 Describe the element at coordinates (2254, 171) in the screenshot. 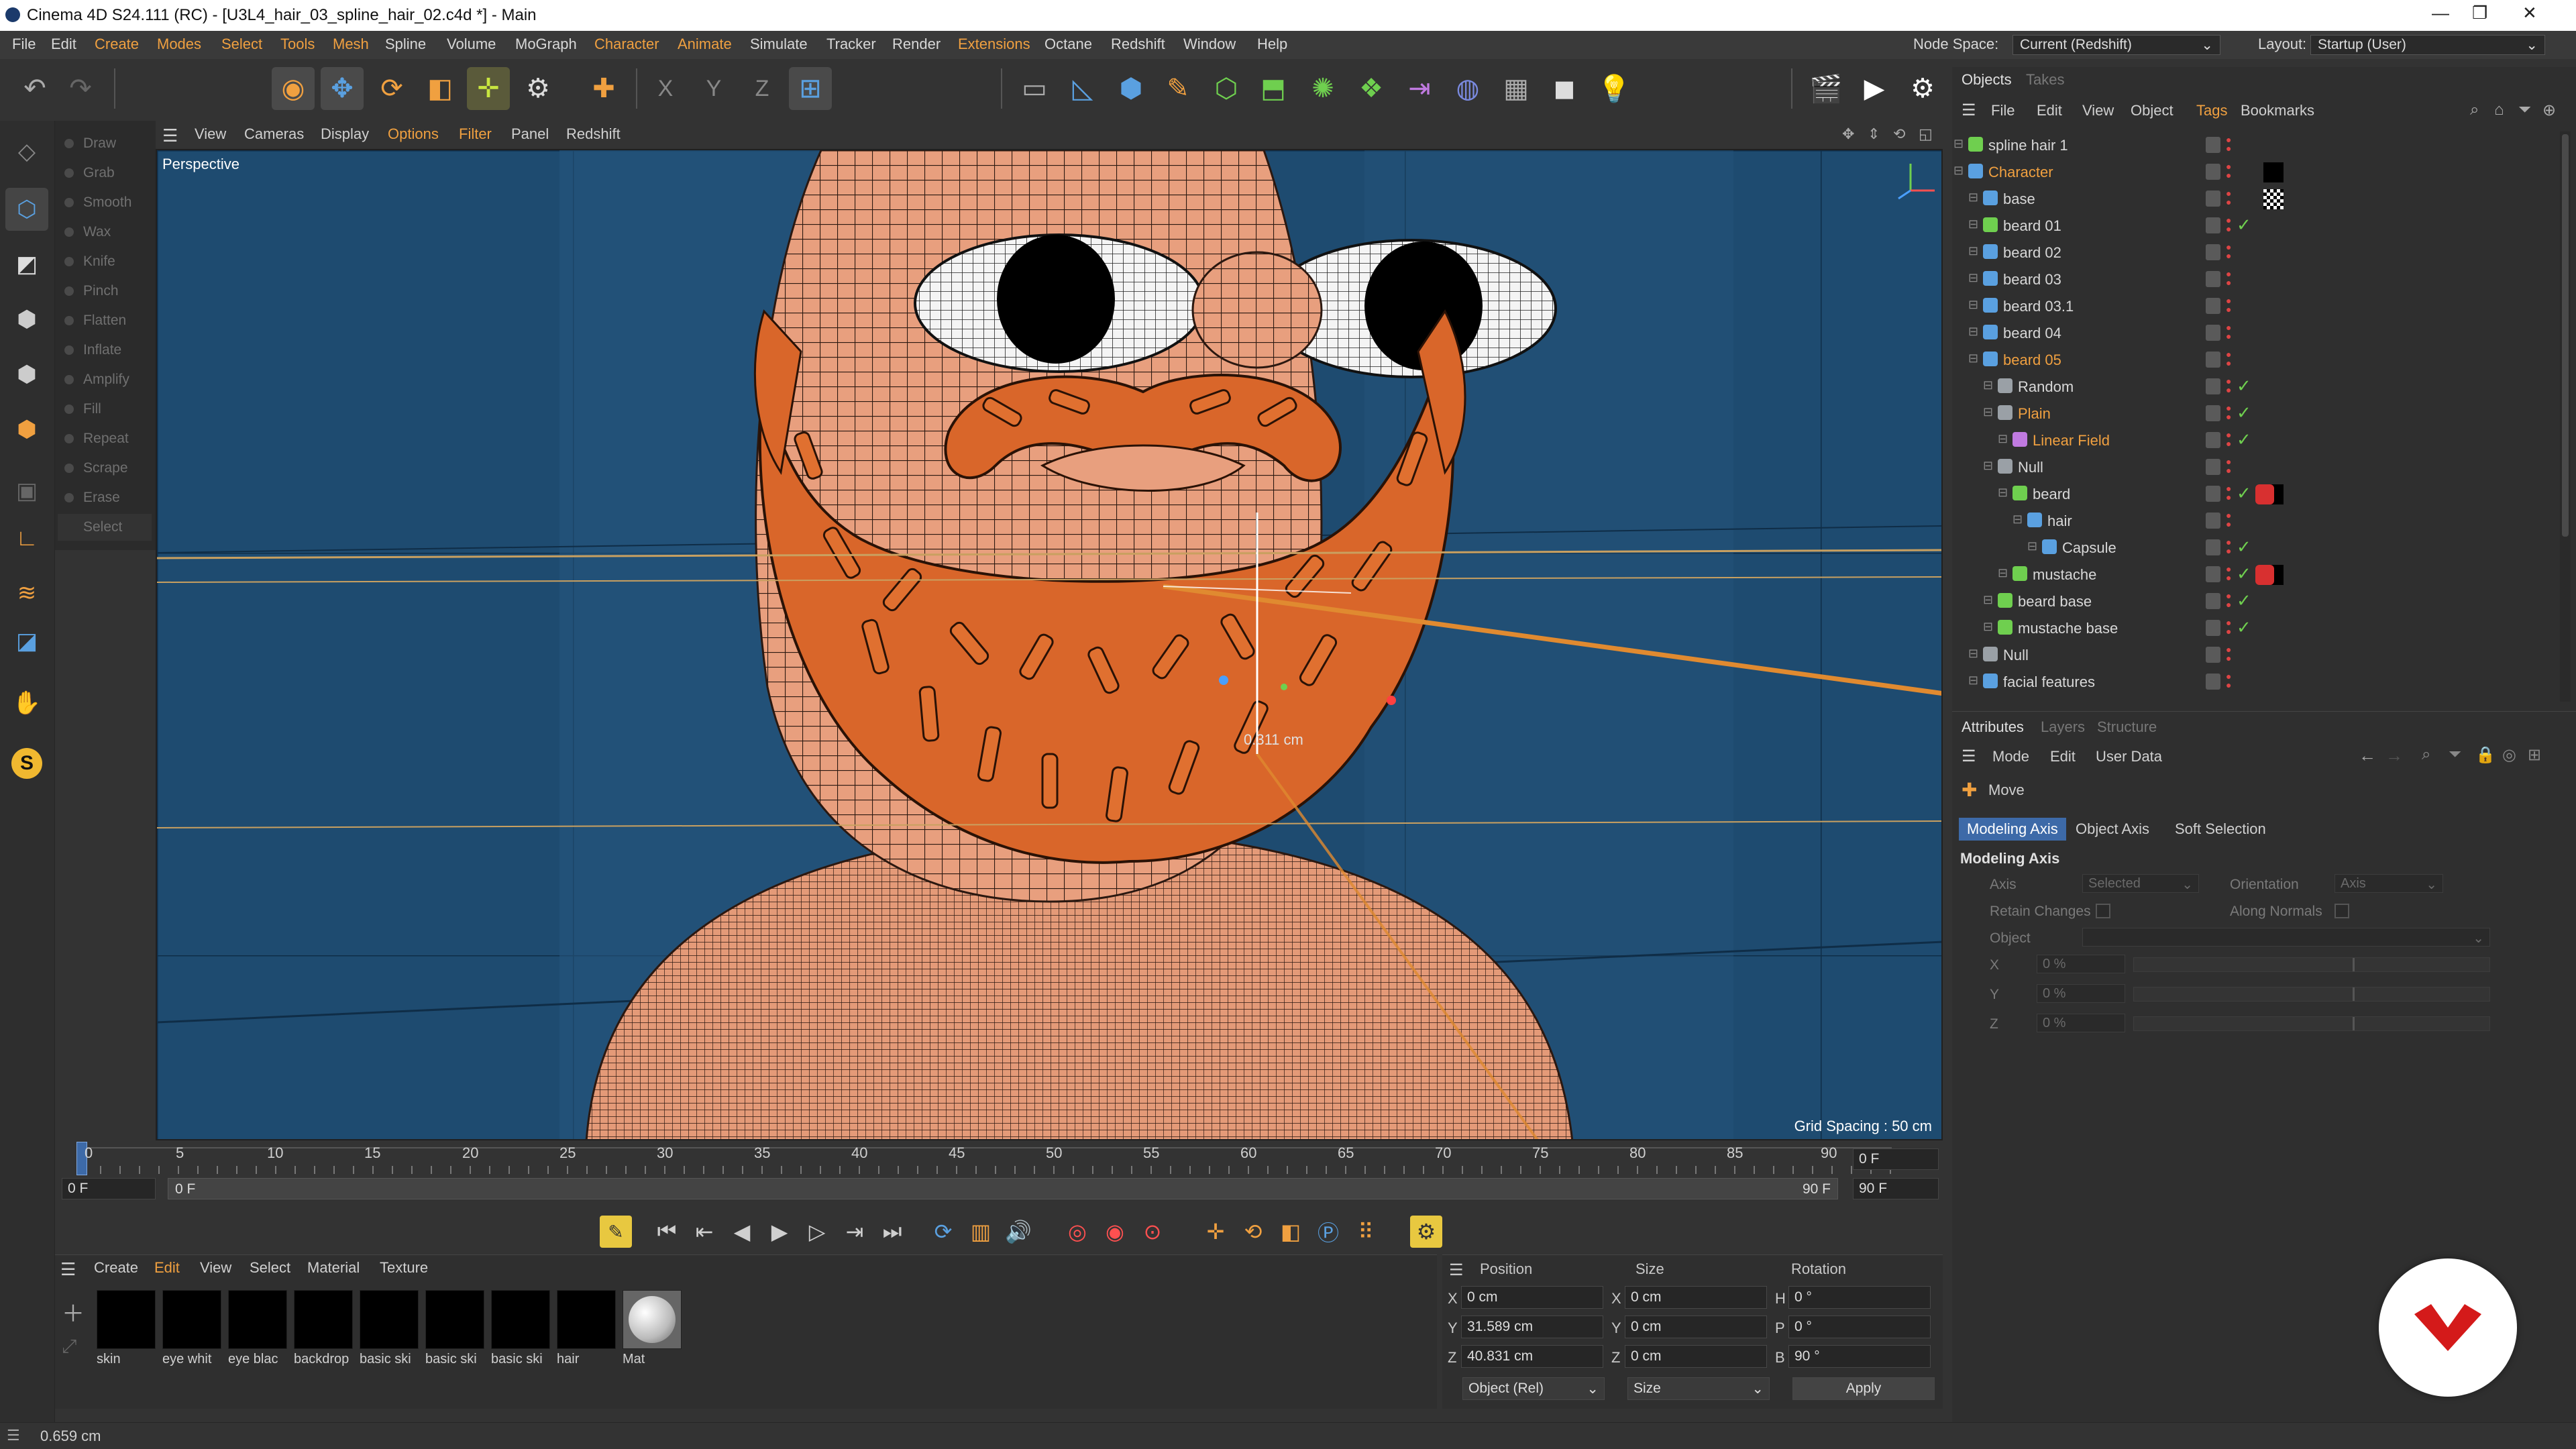

I see `object-row: ⊟ Character ● ●` at that location.